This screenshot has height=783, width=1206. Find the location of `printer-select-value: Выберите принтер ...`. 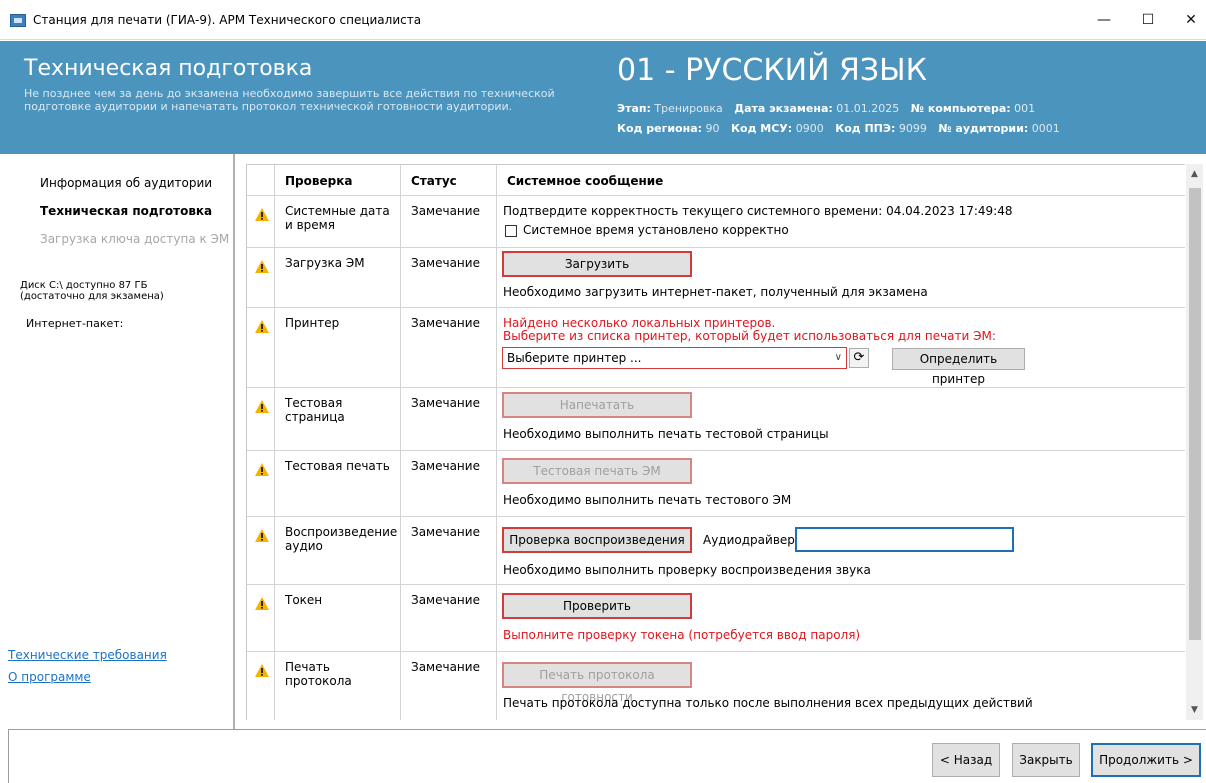

printer-select-value: Выберите принтер ... is located at coordinates (574, 358).